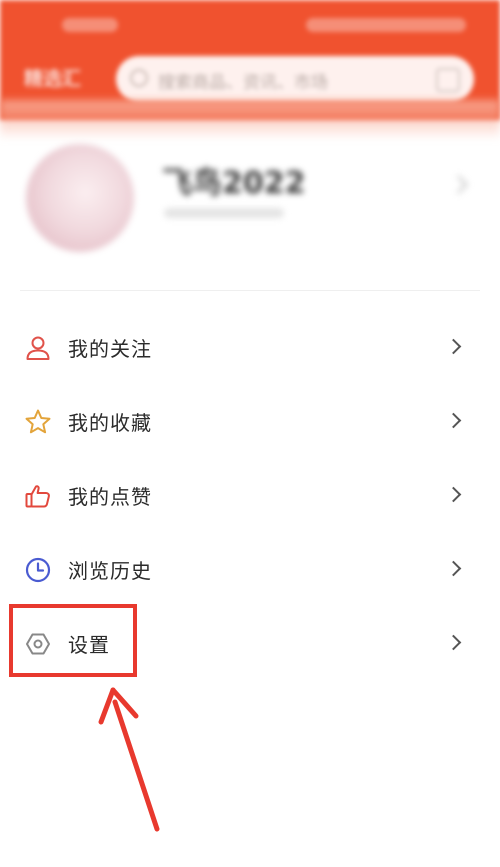 Image resolution: width=500 pixels, height=867 pixels. Describe the element at coordinates (224, 213) in the screenshot. I see `profile-subtitle` at that location.